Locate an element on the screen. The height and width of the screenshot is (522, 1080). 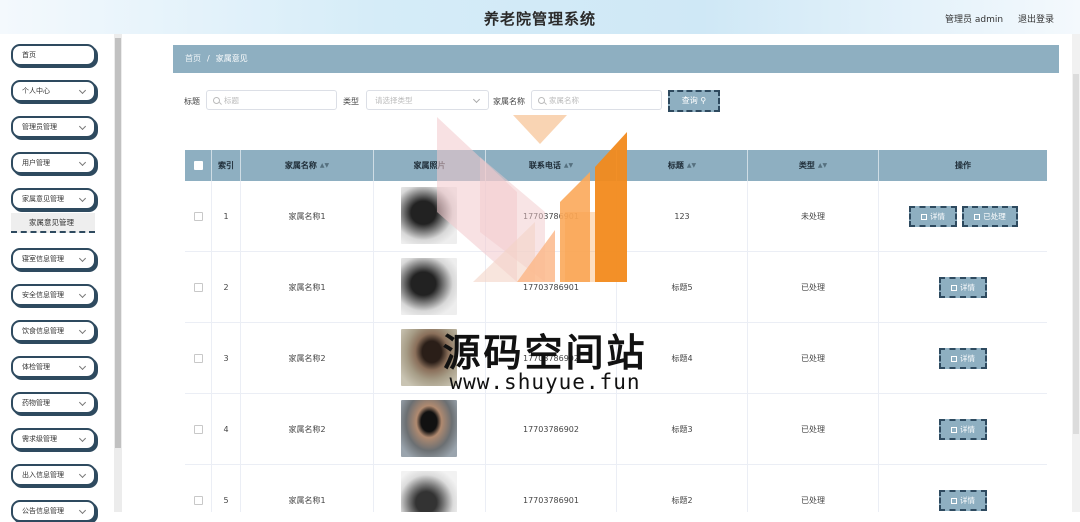
top-header: 养老院管理系统 管理员 admin 退出登录 is located at coordinates (540, 17).